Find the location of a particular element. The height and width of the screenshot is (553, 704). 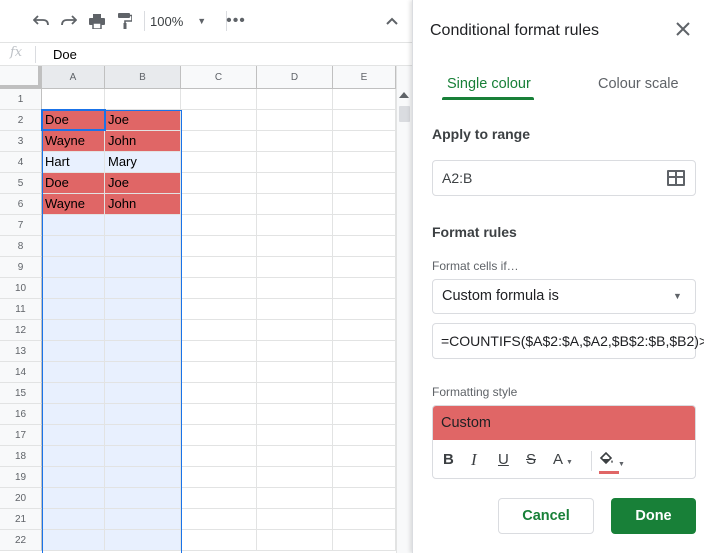

tab-colour-scale: Colour scale is located at coordinates (638, 84).